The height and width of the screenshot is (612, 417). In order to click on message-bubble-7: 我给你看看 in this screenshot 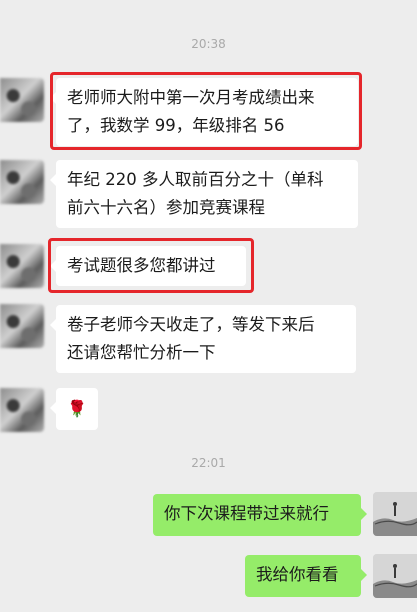, I will do `click(306, 576)`.